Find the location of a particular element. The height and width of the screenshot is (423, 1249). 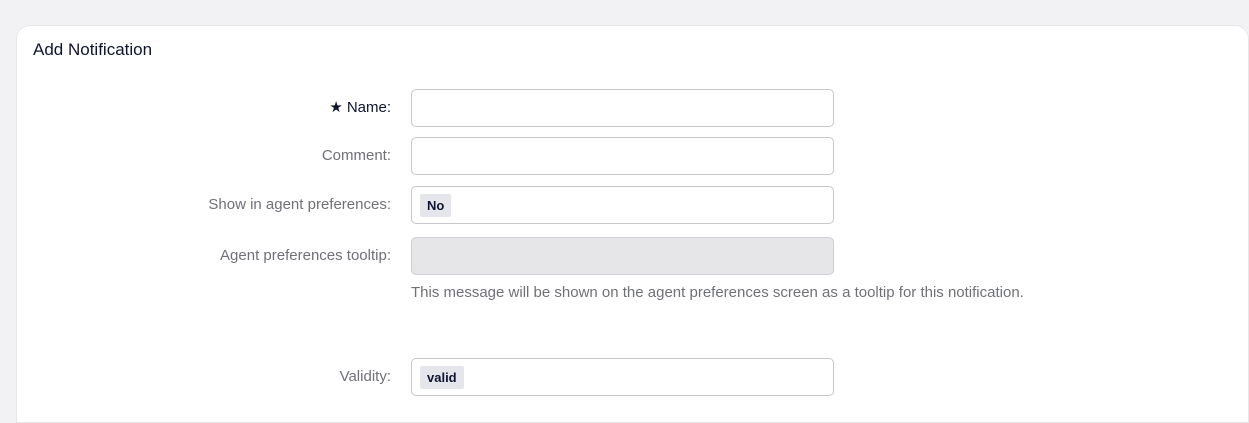

prefs-tooltip-label: Agent preferences tooltip: is located at coordinates (305, 255).